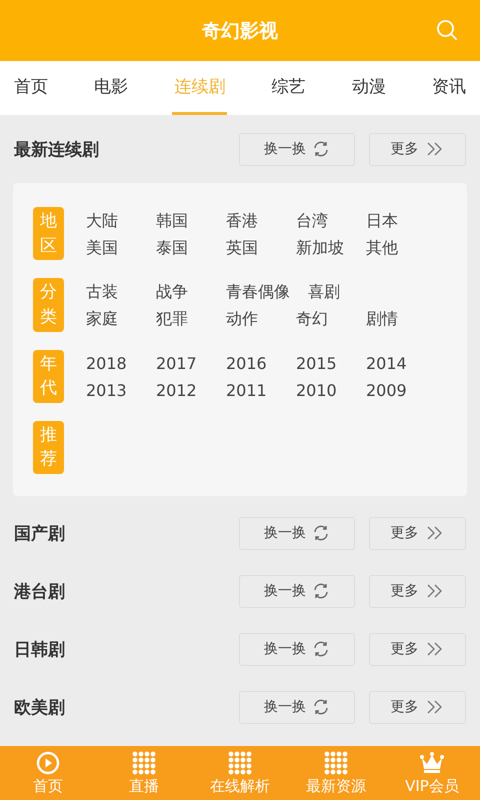 This screenshot has height=800, width=480. I want to click on filter-option: 台湾, so click(331, 220).